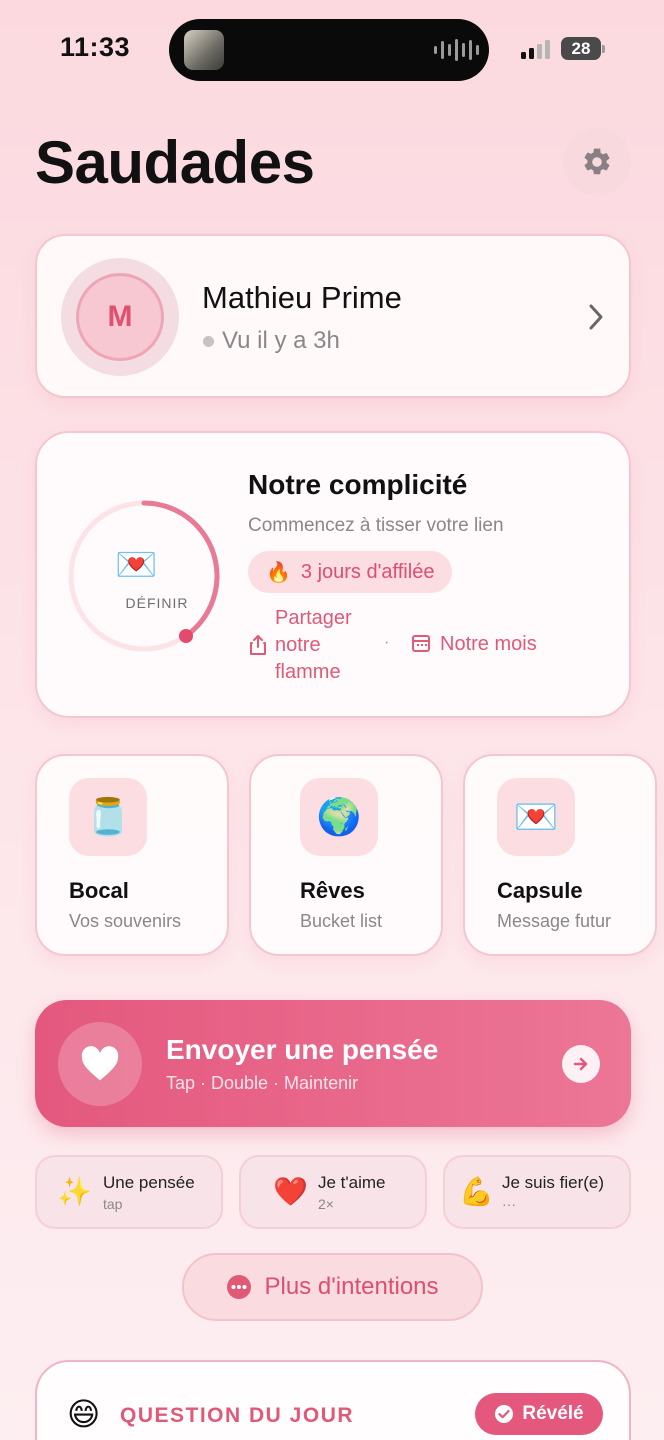 This screenshot has height=1440, width=664. I want to click on tile-reves: 🌍 Rêves Bucket list, so click(346, 855).